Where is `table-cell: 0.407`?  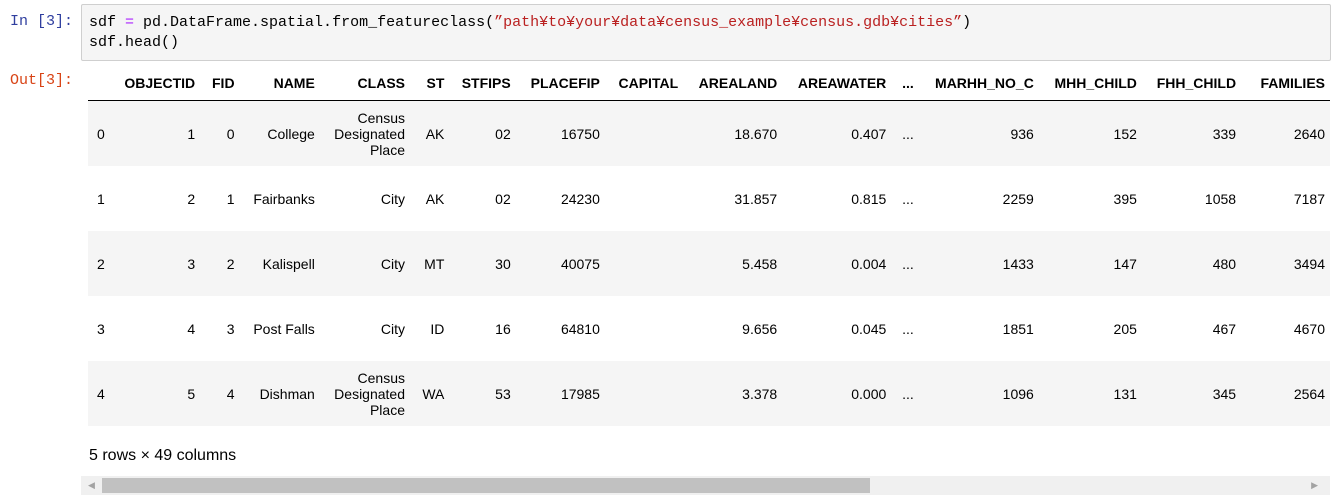
table-cell: 0.407 is located at coordinates (837, 133).